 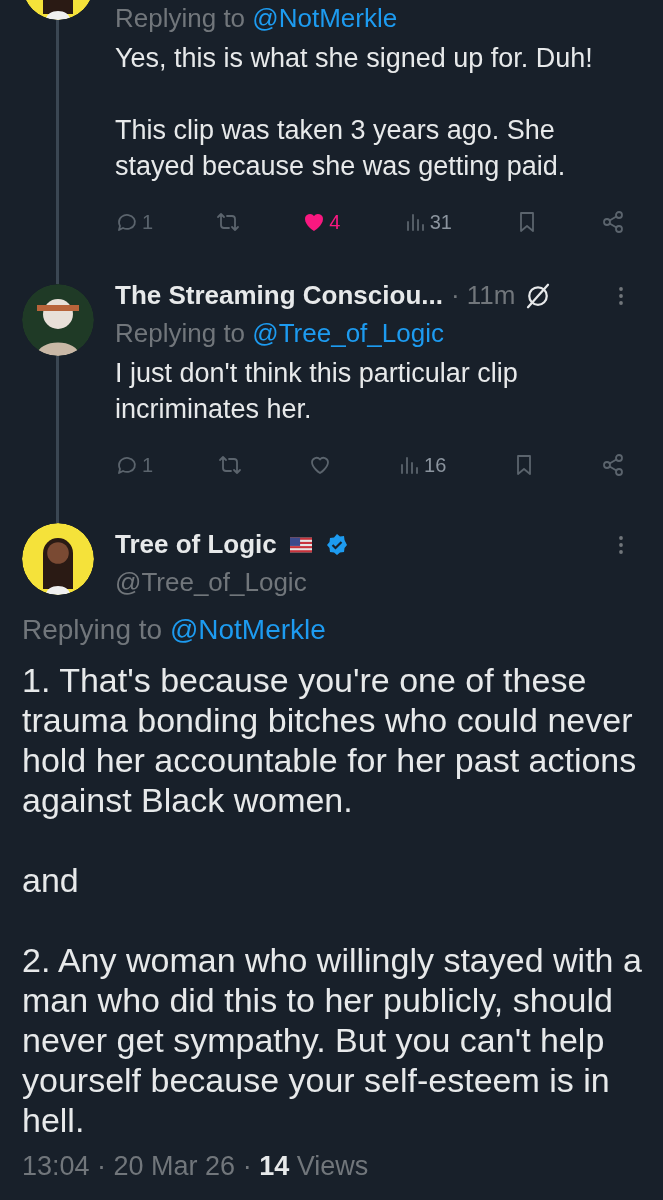 I want to click on handle-link: @Tree_of_Logic, so click(x=348, y=333).